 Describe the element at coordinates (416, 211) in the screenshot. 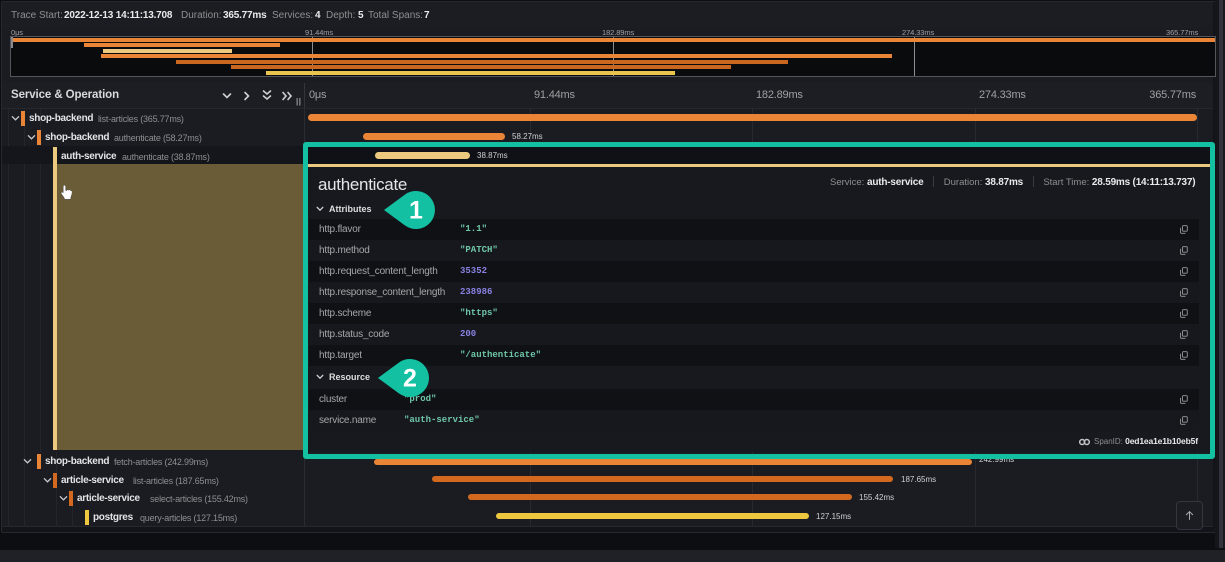

I see `svg-text: 1` at that location.